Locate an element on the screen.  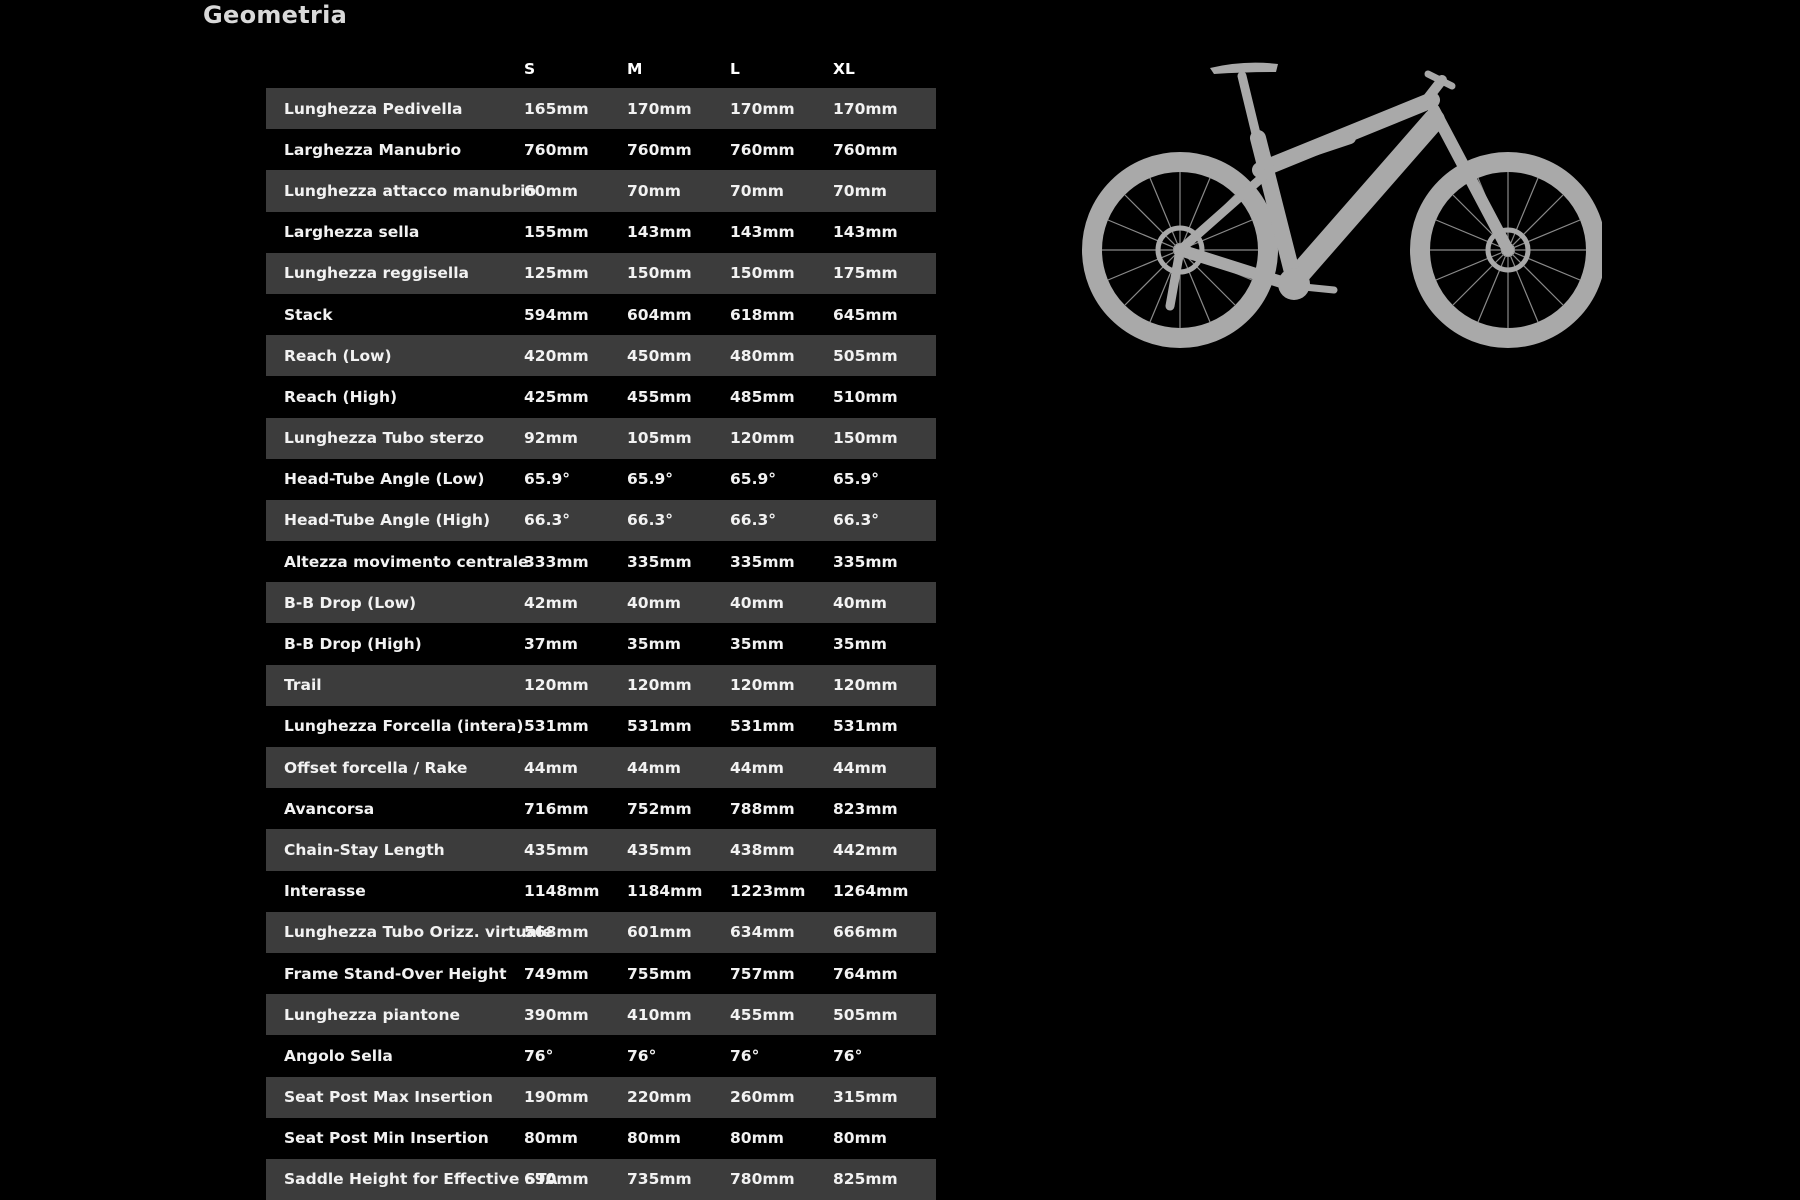
row-value: 410mm is located at coordinates (659, 1014).